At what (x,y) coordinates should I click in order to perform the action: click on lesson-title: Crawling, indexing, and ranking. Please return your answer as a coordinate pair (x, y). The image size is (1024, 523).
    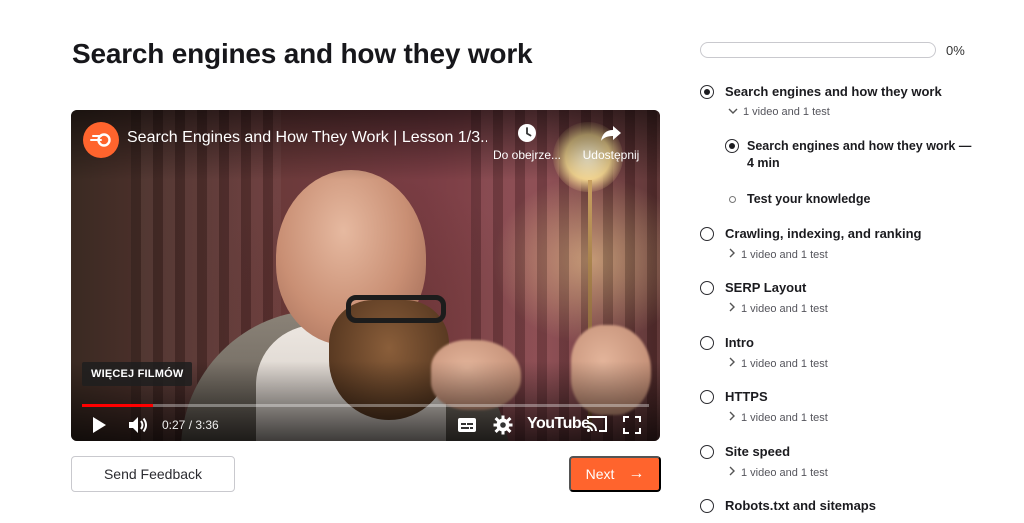
    Looking at the image, I should click on (823, 233).